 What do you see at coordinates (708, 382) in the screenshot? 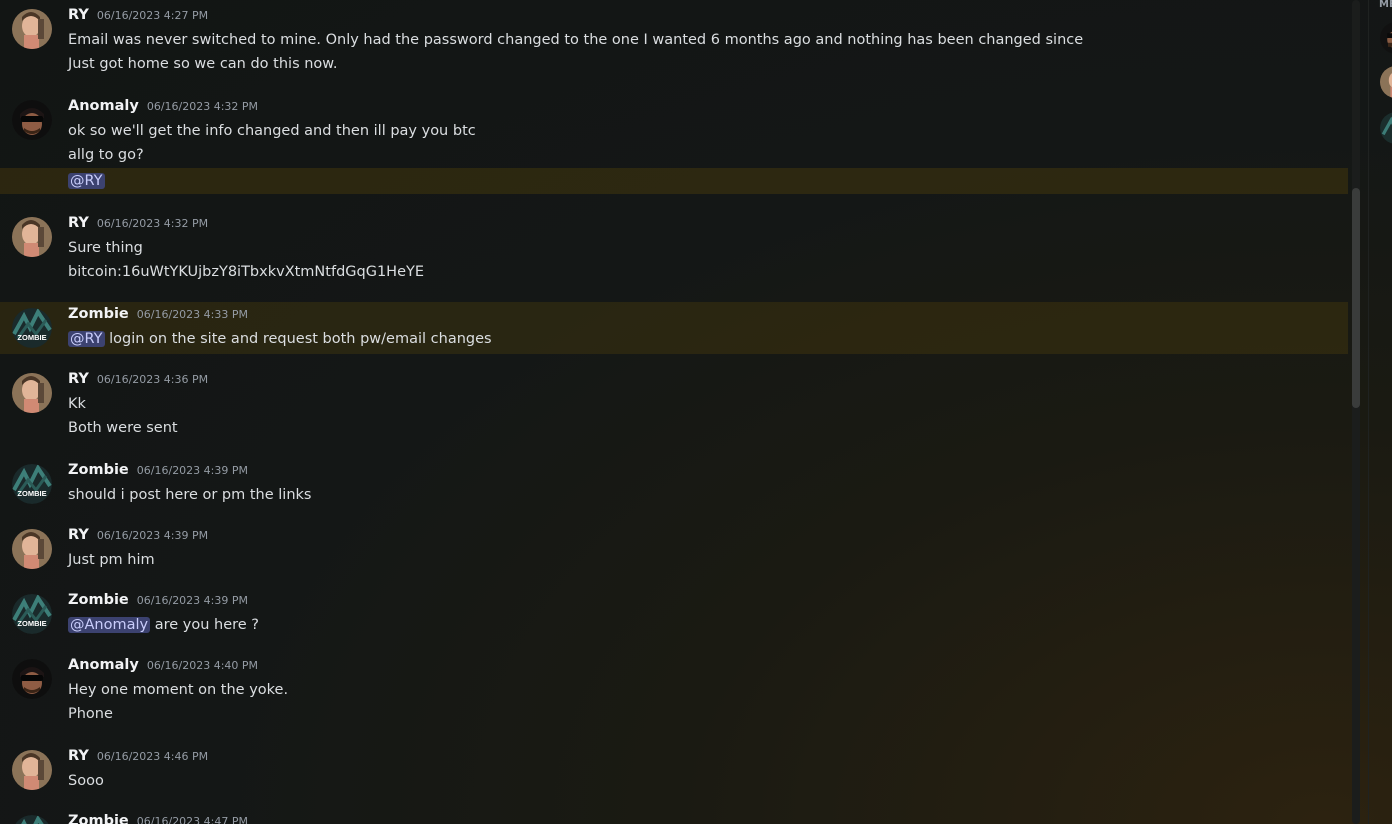
I see `message-header: RY 06/16/2023 4:36 PM` at bounding box center [708, 382].